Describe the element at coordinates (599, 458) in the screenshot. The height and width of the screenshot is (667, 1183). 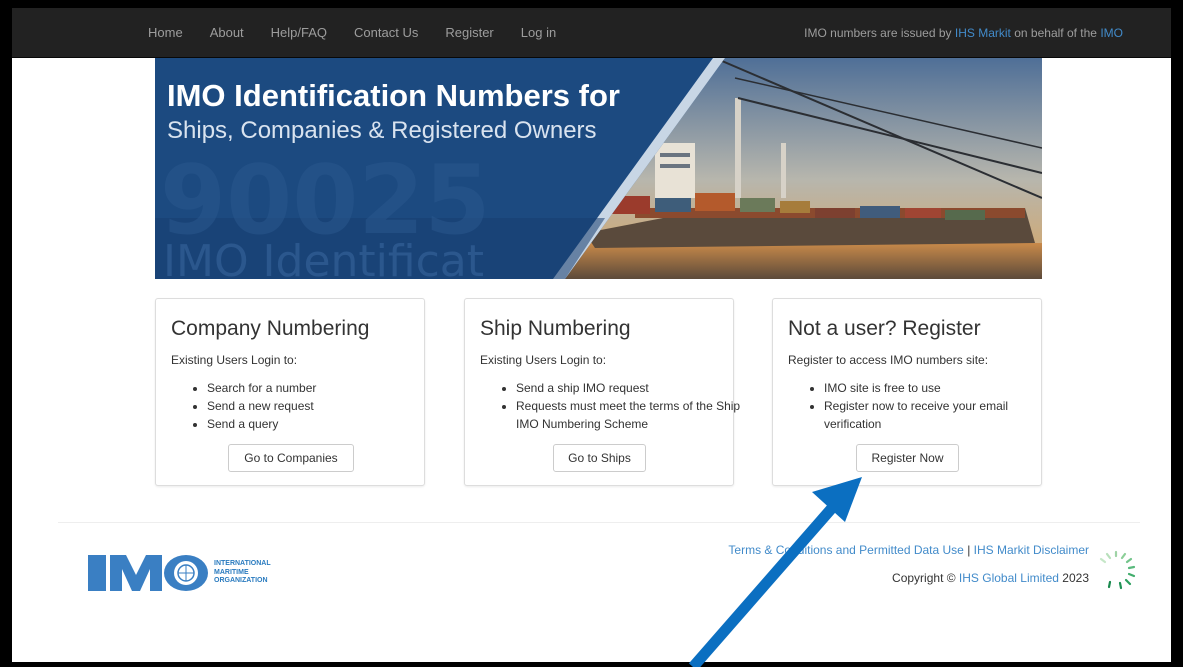
I see `go-to-ships-button: Go to Ships` at that location.